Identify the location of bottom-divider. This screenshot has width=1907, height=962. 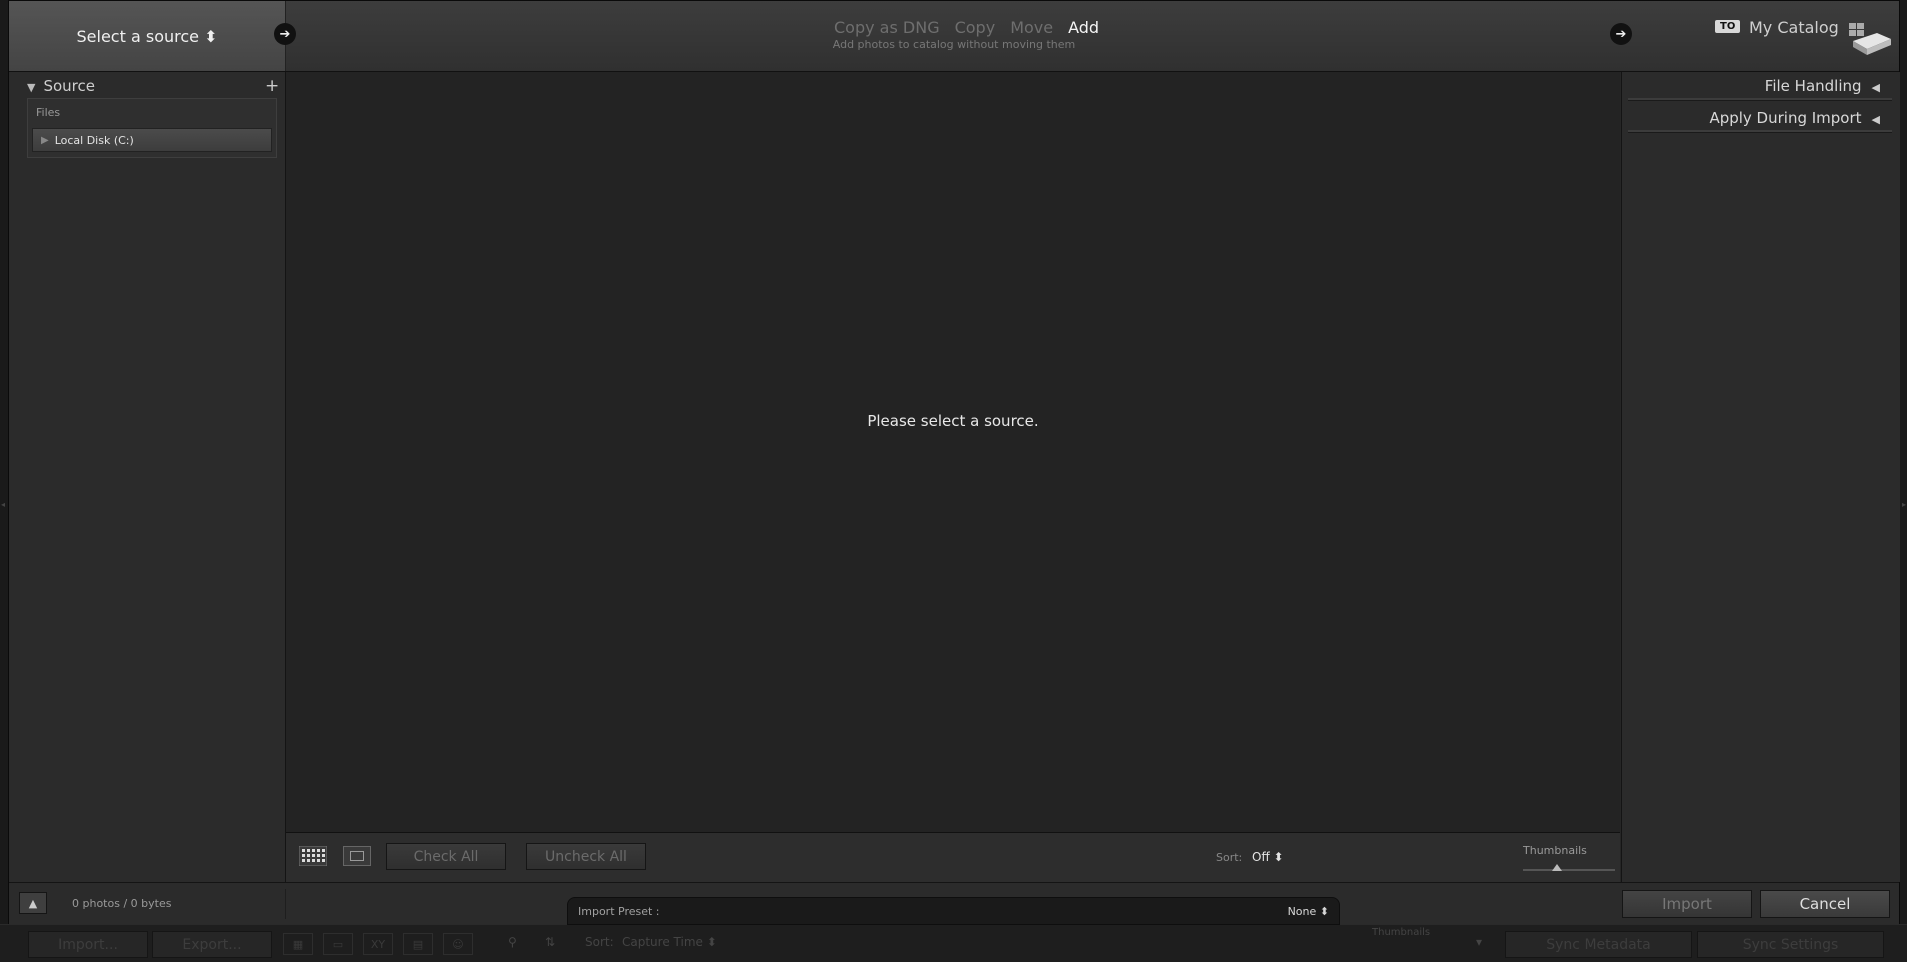
(285, 904).